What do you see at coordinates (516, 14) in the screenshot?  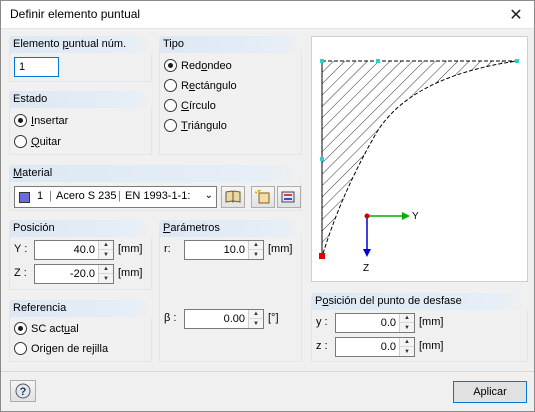 I see `close-icon: ✕` at bounding box center [516, 14].